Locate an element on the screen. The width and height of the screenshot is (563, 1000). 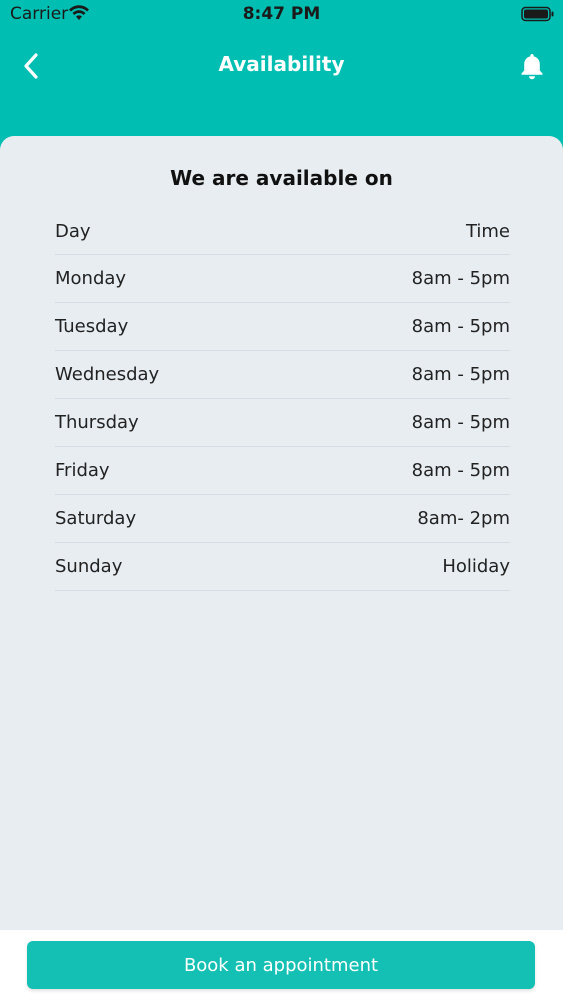
status-time: 8:47 PM is located at coordinates (281, 14).